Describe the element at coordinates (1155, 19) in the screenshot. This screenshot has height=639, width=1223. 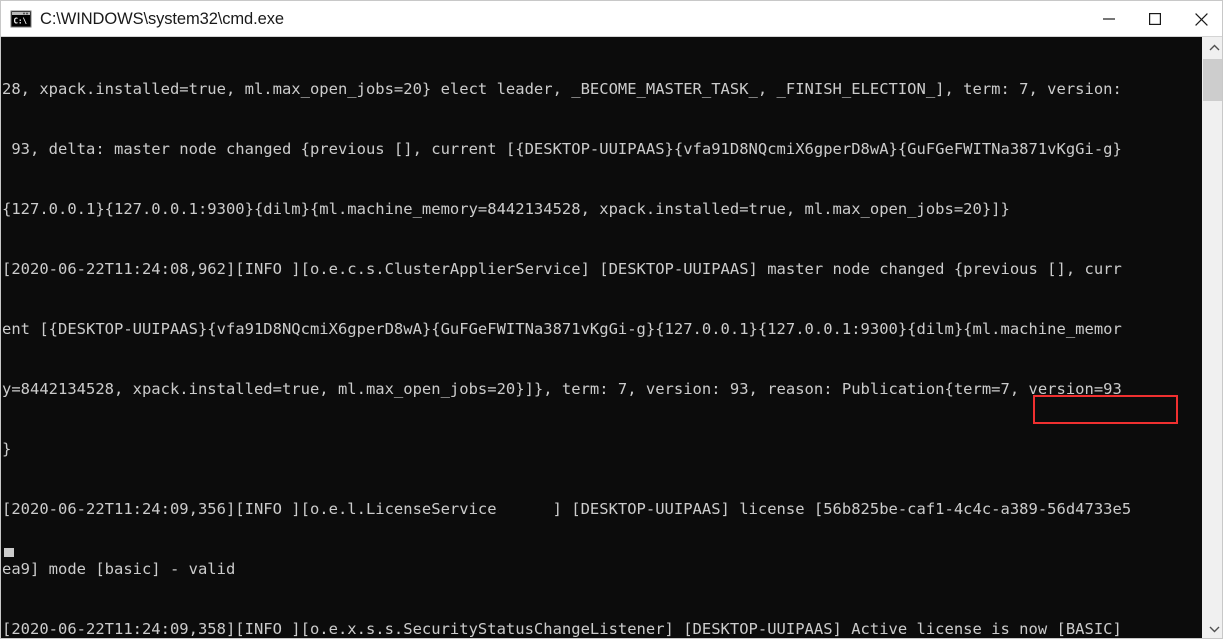
I see `maximize-button` at that location.